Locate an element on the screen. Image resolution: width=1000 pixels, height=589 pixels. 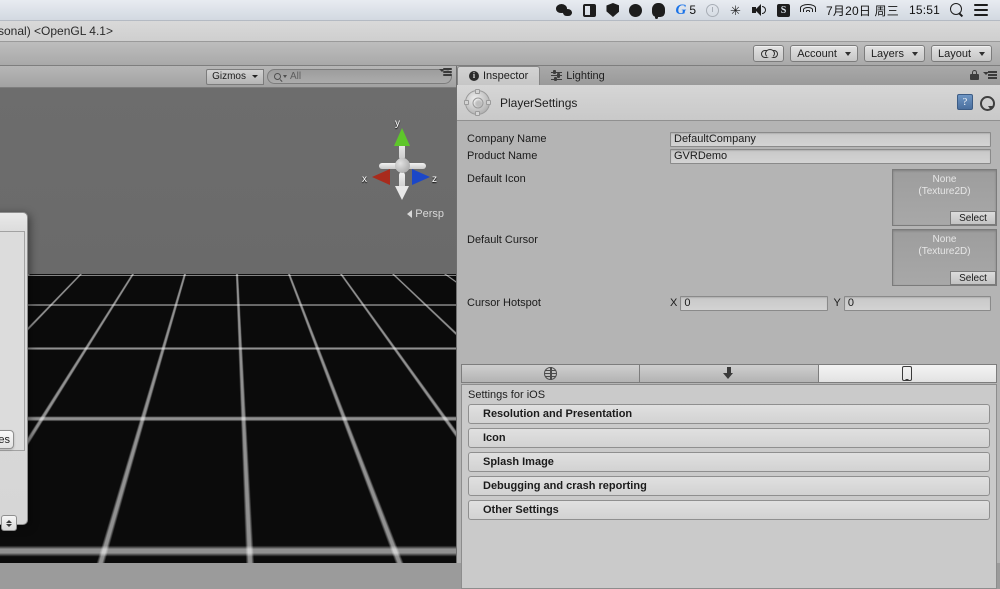
brave-shield-icon is located at coordinates (612, 10).